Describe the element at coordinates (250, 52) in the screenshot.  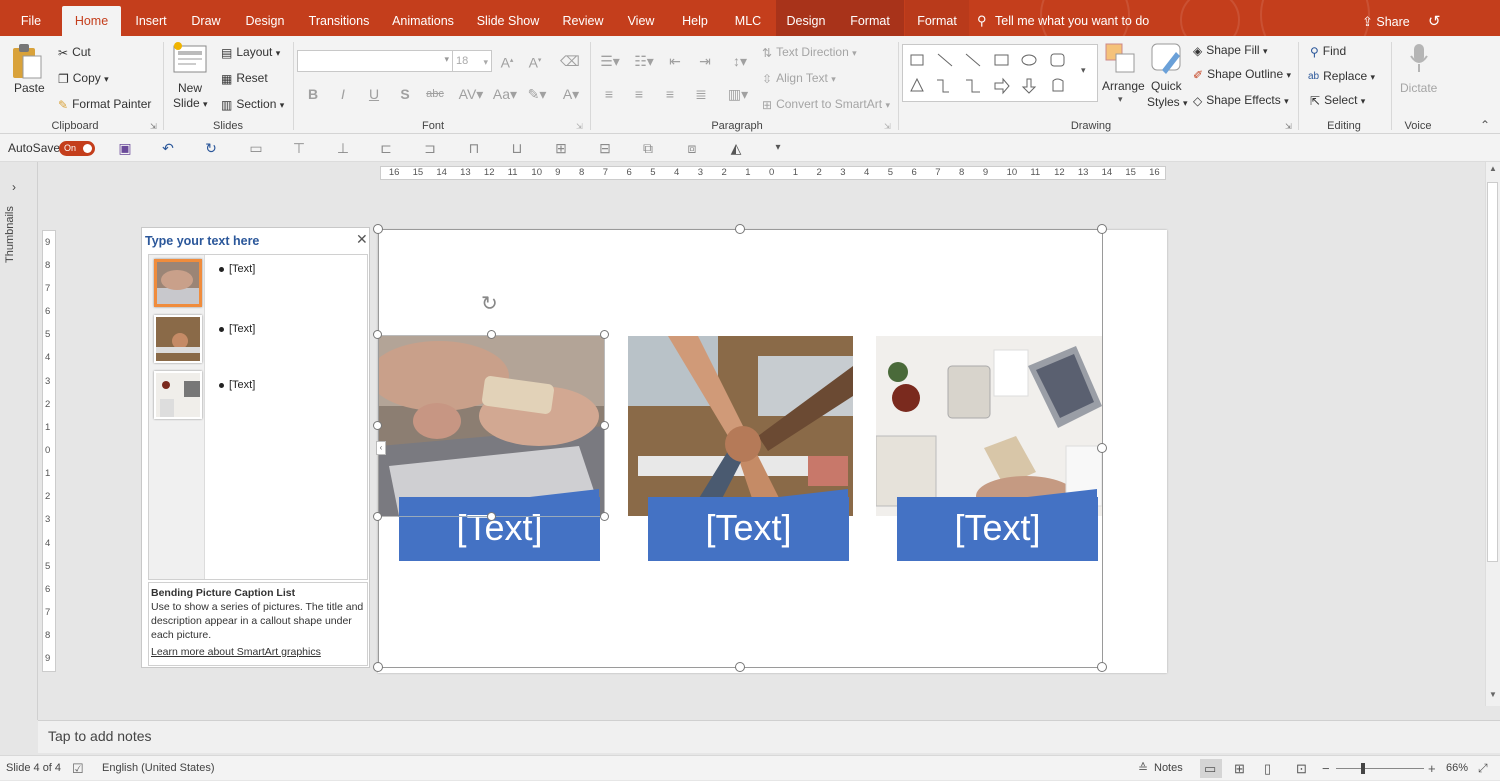
I see `layout-button: ▤ Layout ▾` at that location.